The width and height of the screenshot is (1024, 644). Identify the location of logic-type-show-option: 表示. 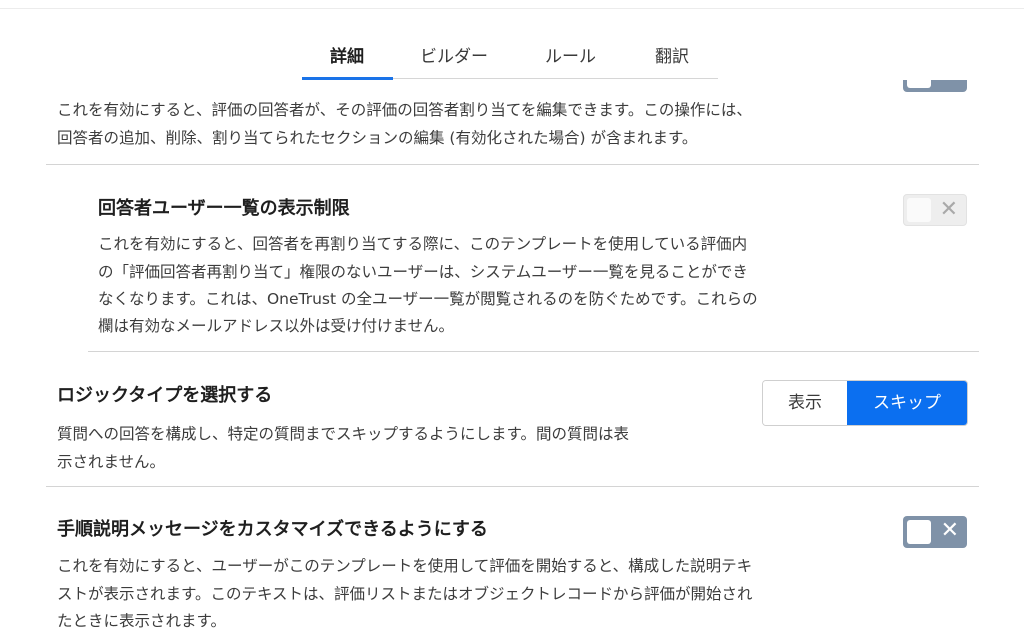
(805, 403).